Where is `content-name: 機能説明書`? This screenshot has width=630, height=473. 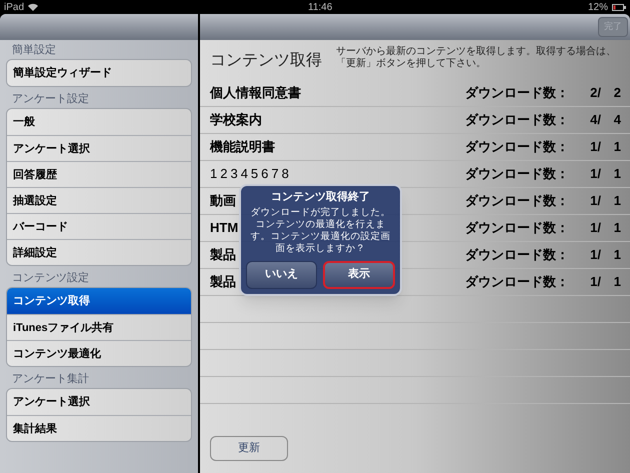 content-name: 機能説明書 is located at coordinates (242, 147).